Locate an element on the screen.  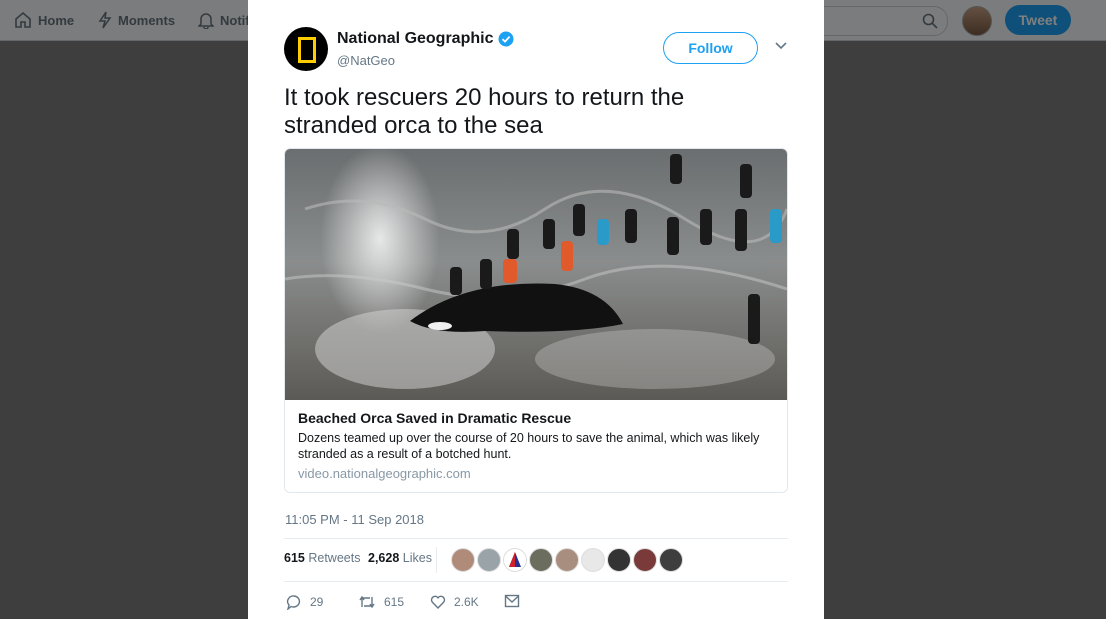
likes-stat: 2,628 Likes is located at coordinates (400, 558).